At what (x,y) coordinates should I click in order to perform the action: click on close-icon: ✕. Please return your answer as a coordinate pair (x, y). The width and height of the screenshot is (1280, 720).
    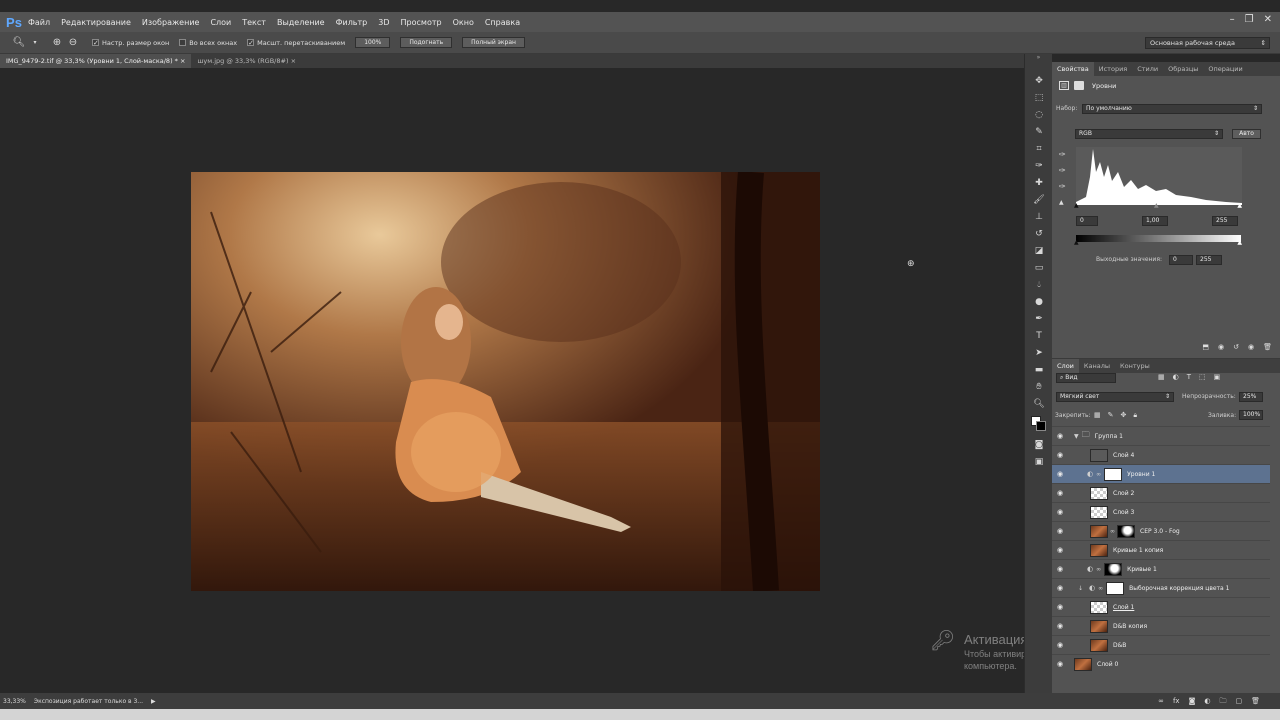
    Looking at the image, I should click on (1268, 19).